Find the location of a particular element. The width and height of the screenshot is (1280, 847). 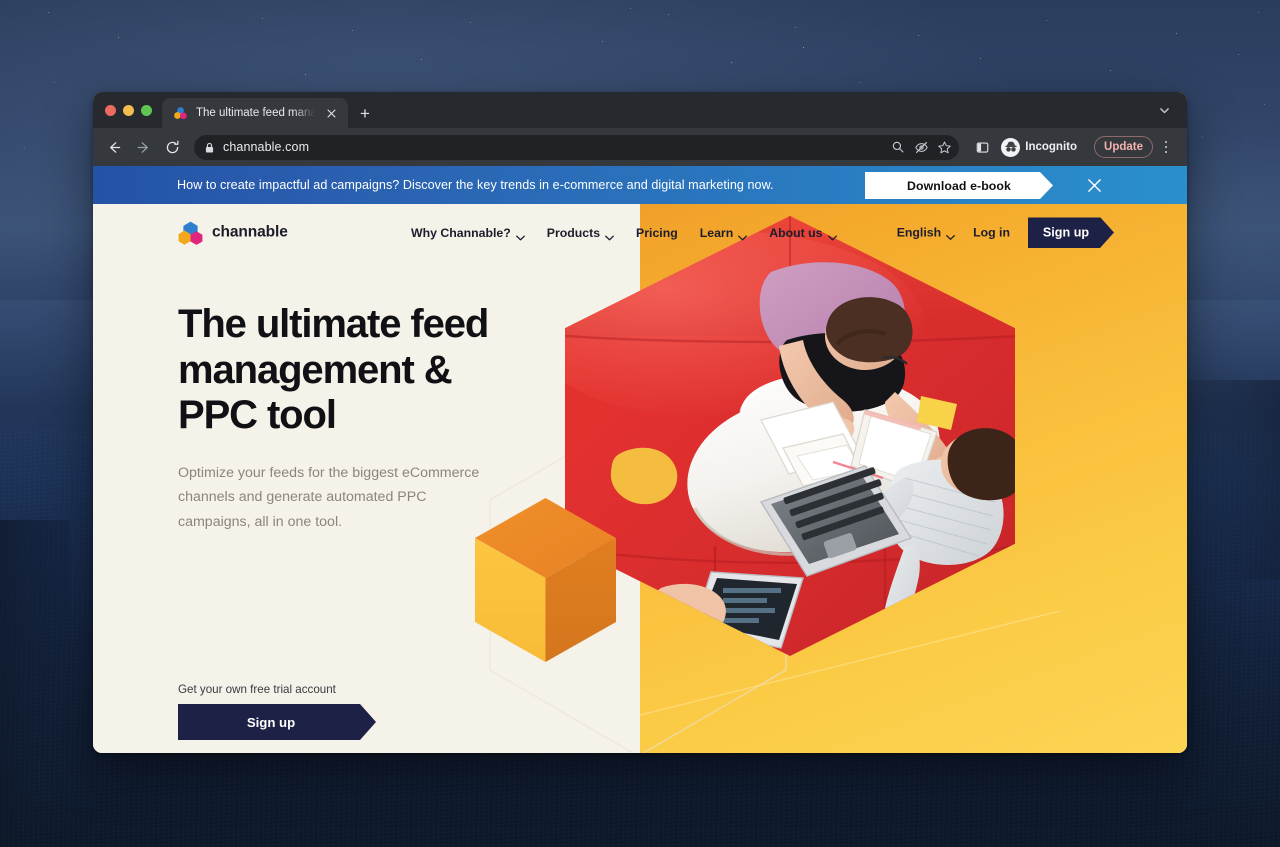

browser-tab-strip: The ultimate feed management + is located at coordinates (640, 110).